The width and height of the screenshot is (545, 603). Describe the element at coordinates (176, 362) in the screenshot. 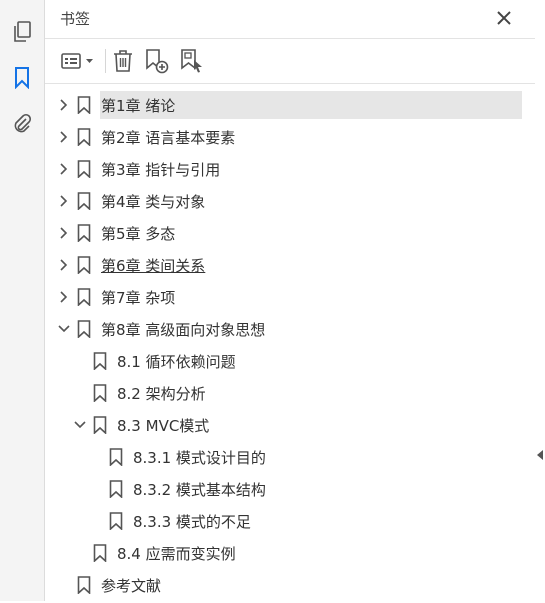

I see `bookmark-label: 8.1 循环依赖问题` at that location.